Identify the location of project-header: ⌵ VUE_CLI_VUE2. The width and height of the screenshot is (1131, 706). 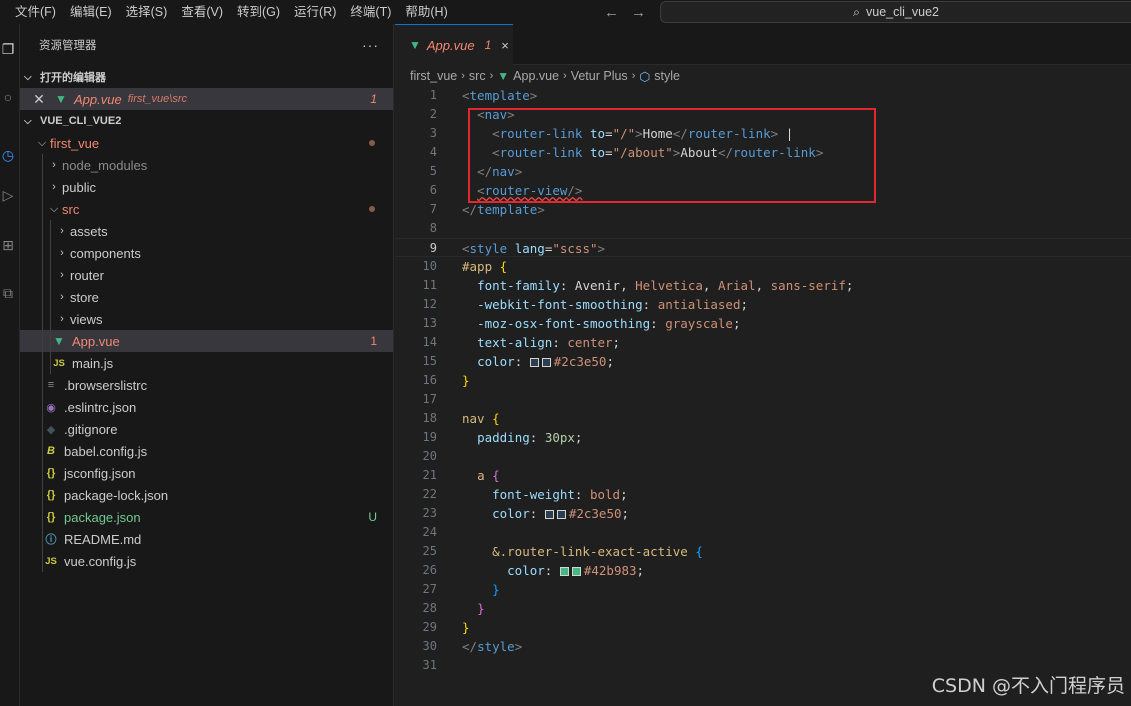
(206, 121).